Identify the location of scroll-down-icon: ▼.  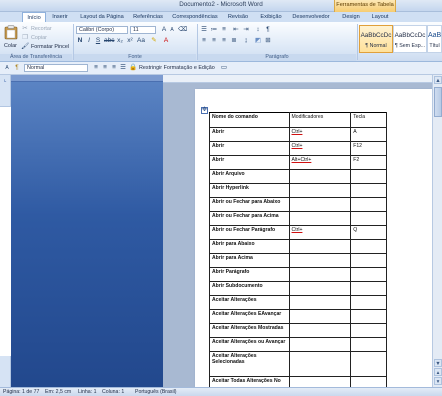
(438, 363).